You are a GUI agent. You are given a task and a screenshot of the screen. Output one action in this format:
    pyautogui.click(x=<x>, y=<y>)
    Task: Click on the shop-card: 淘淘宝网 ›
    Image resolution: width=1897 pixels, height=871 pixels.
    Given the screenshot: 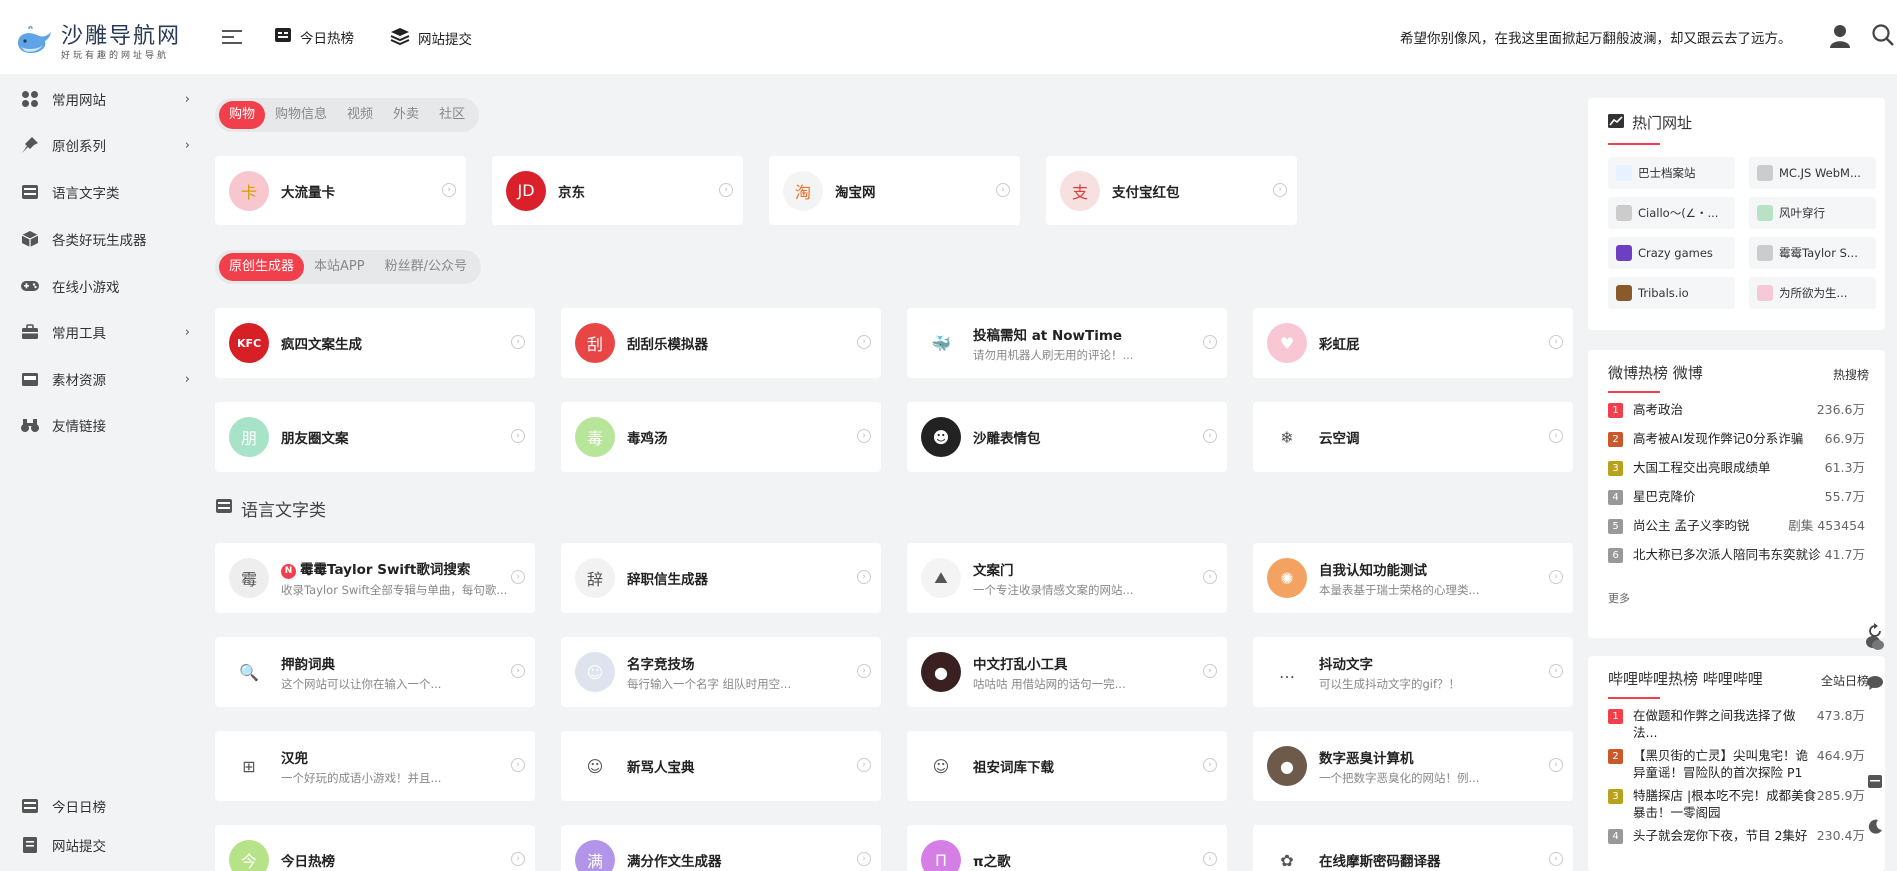 What is the action you would take?
    pyautogui.click(x=894, y=190)
    